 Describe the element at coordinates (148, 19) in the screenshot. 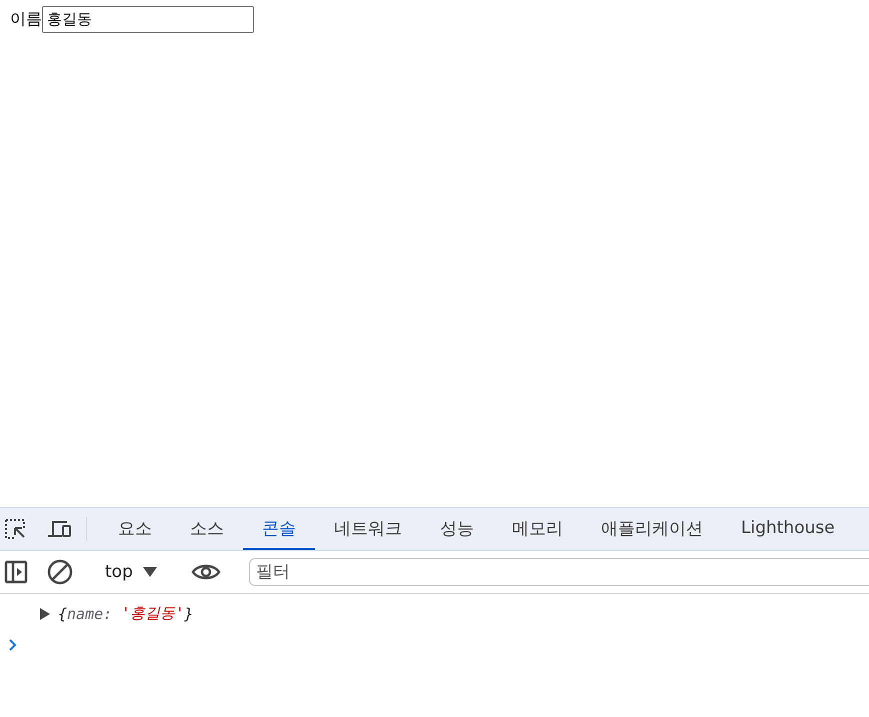

I see `name-input: 홍길동` at that location.